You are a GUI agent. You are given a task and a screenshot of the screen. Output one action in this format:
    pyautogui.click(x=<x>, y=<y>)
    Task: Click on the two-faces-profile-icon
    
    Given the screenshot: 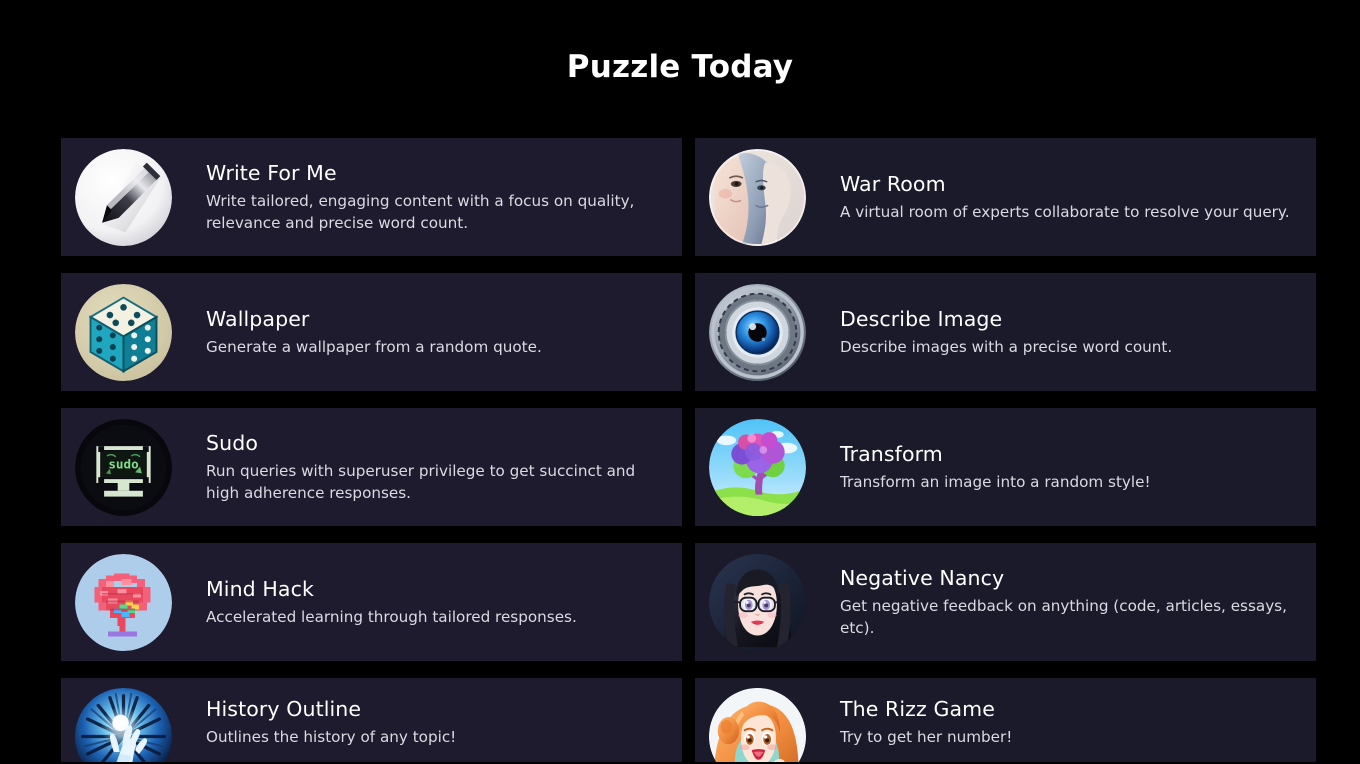 What is the action you would take?
    pyautogui.click(x=757, y=197)
    